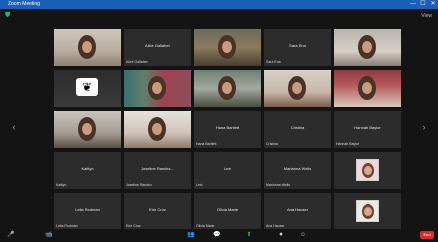  Describe the element at coordinates (303, 235) in the screenshot. I see `reactions-button: ☺` at that location.